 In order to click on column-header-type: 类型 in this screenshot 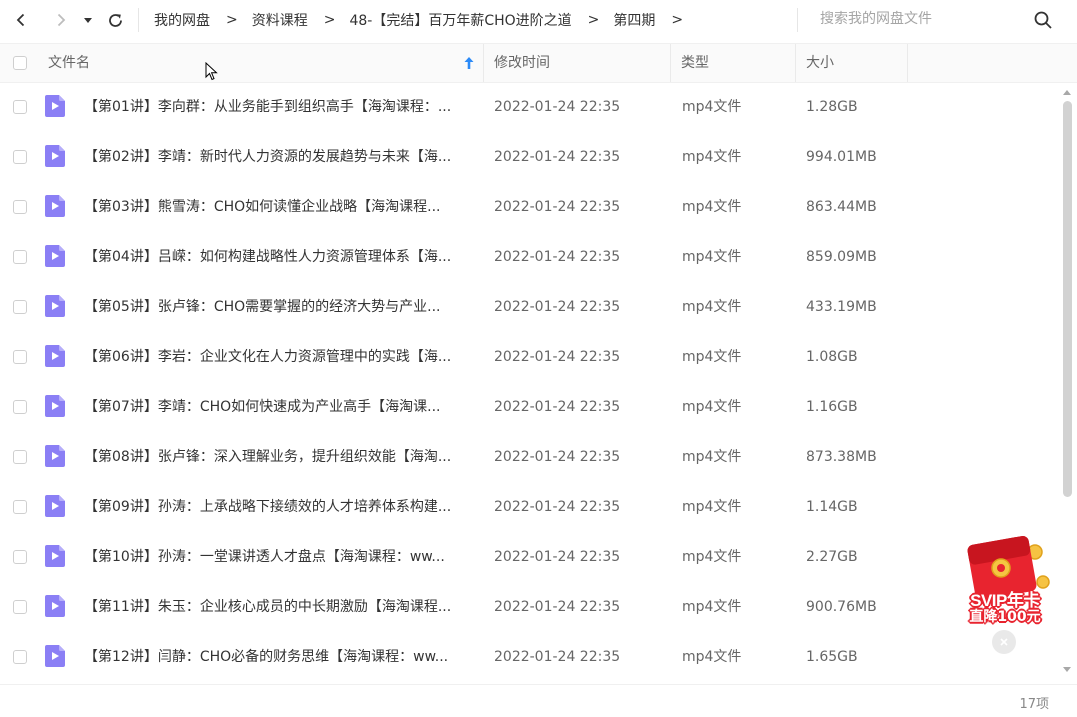, I will do `click(695, 63)`.